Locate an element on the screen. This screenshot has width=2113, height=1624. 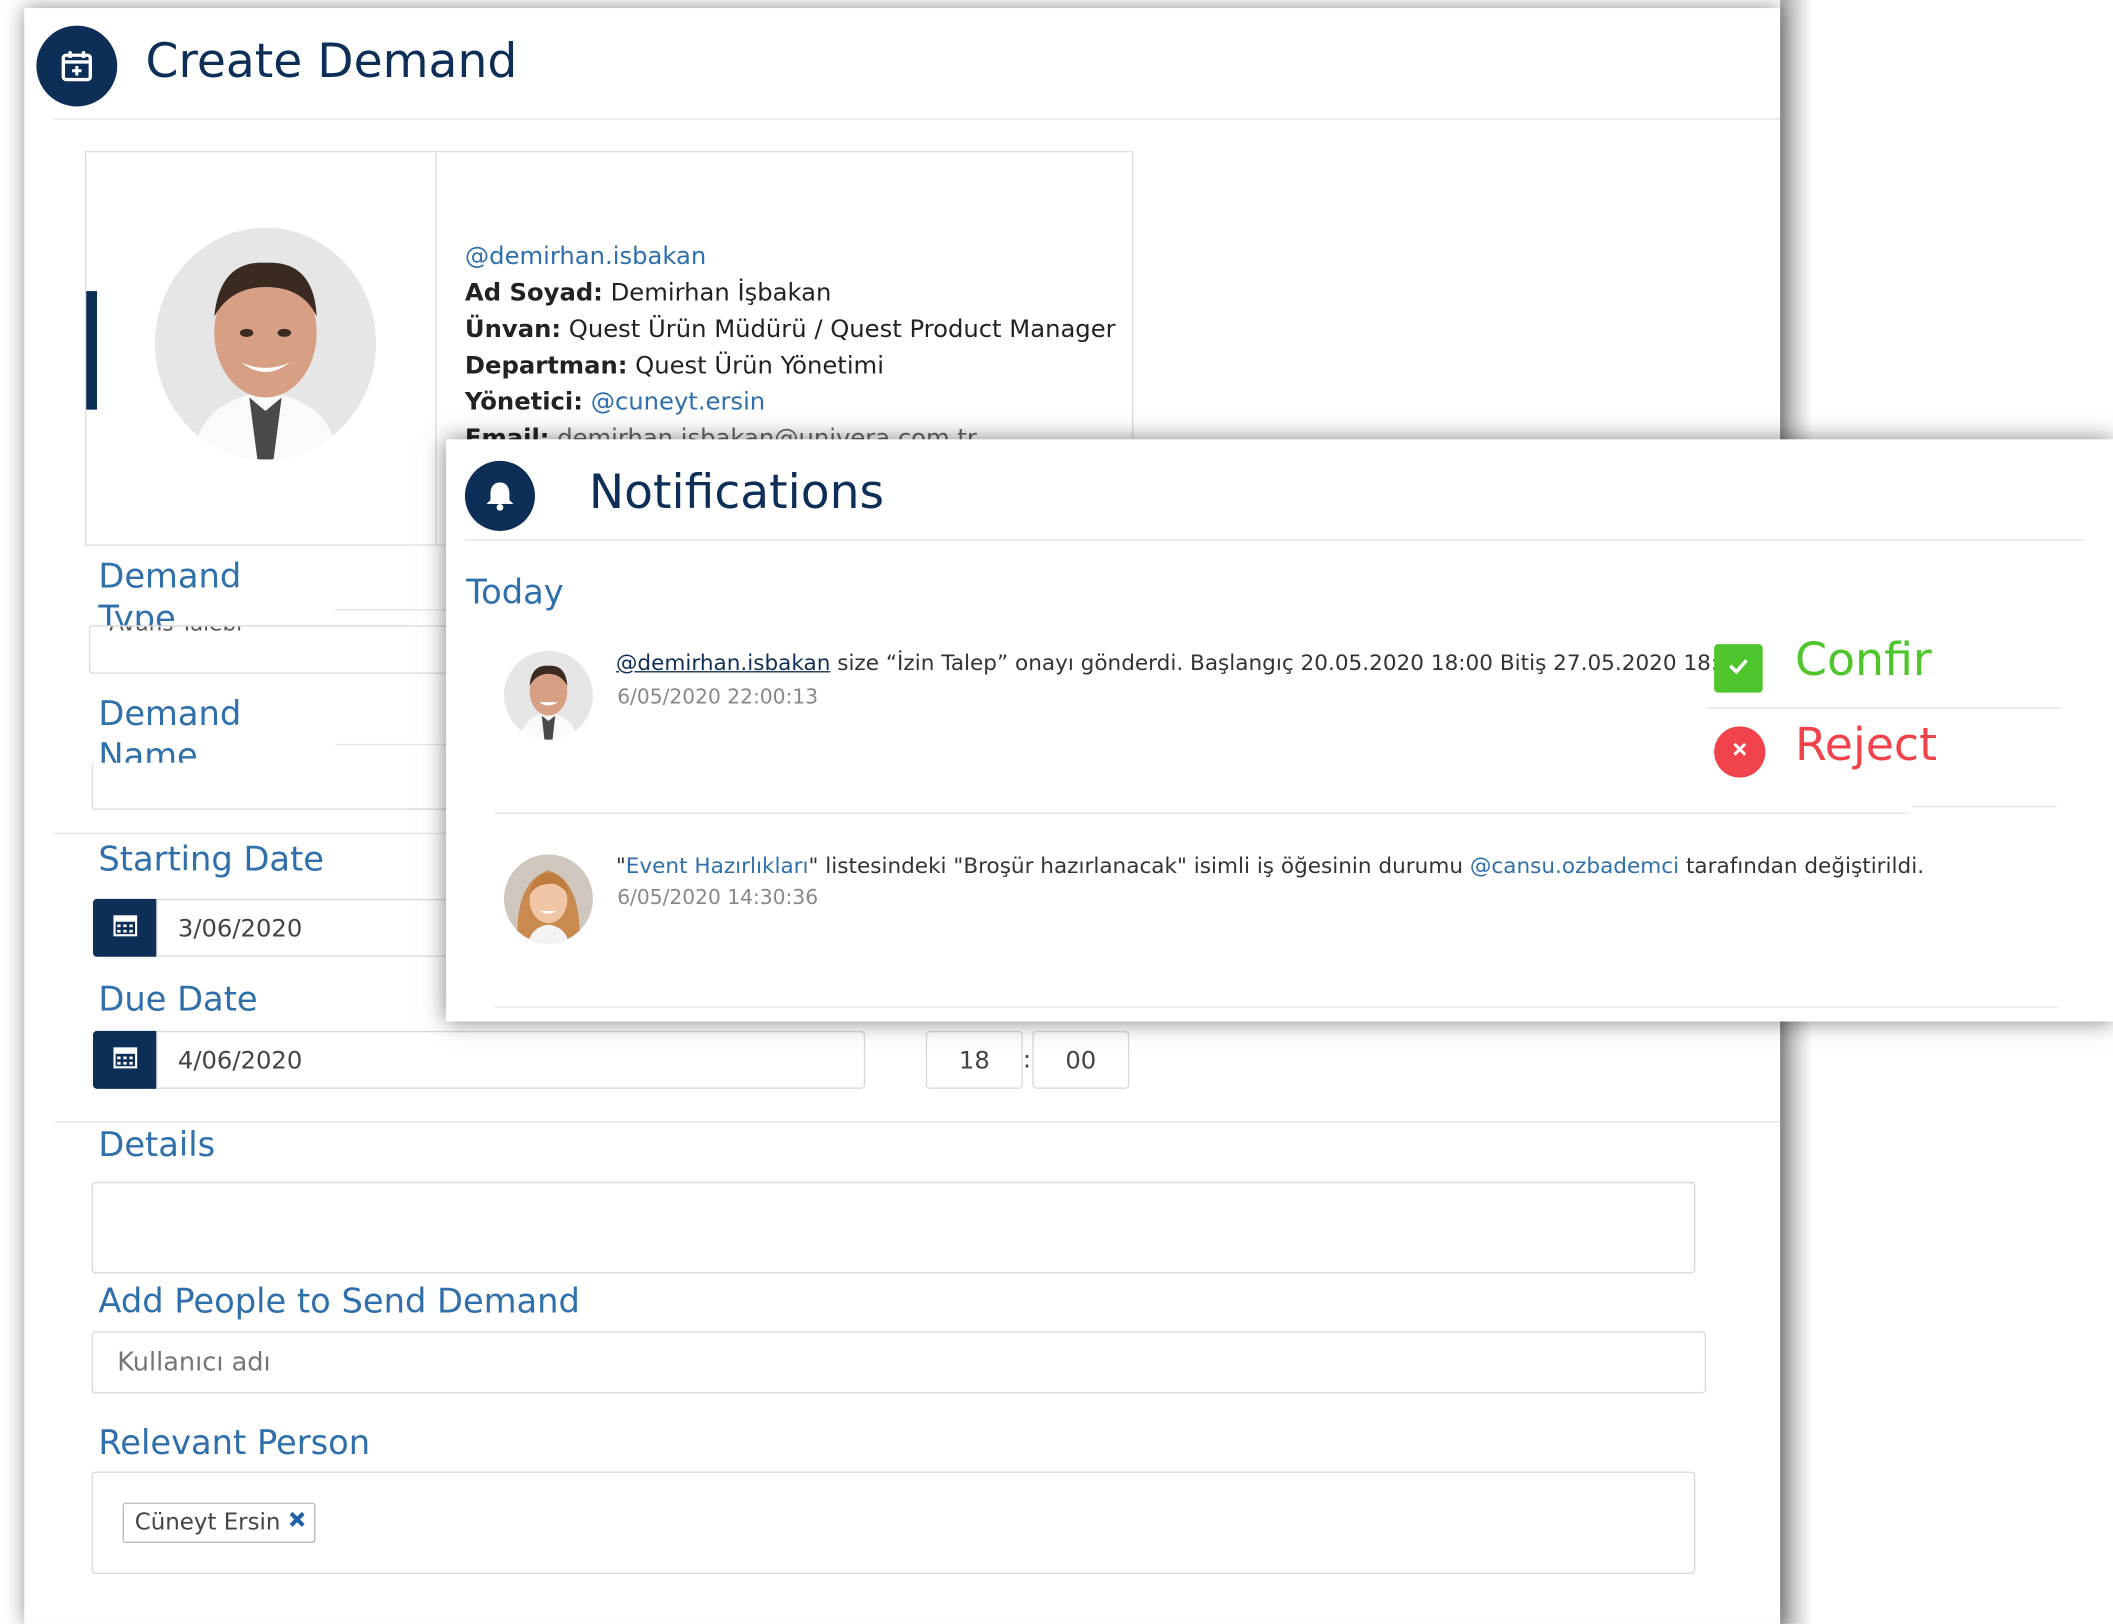
person-tag: Cüneyt Ersin is located at coordinates (219, 1523).